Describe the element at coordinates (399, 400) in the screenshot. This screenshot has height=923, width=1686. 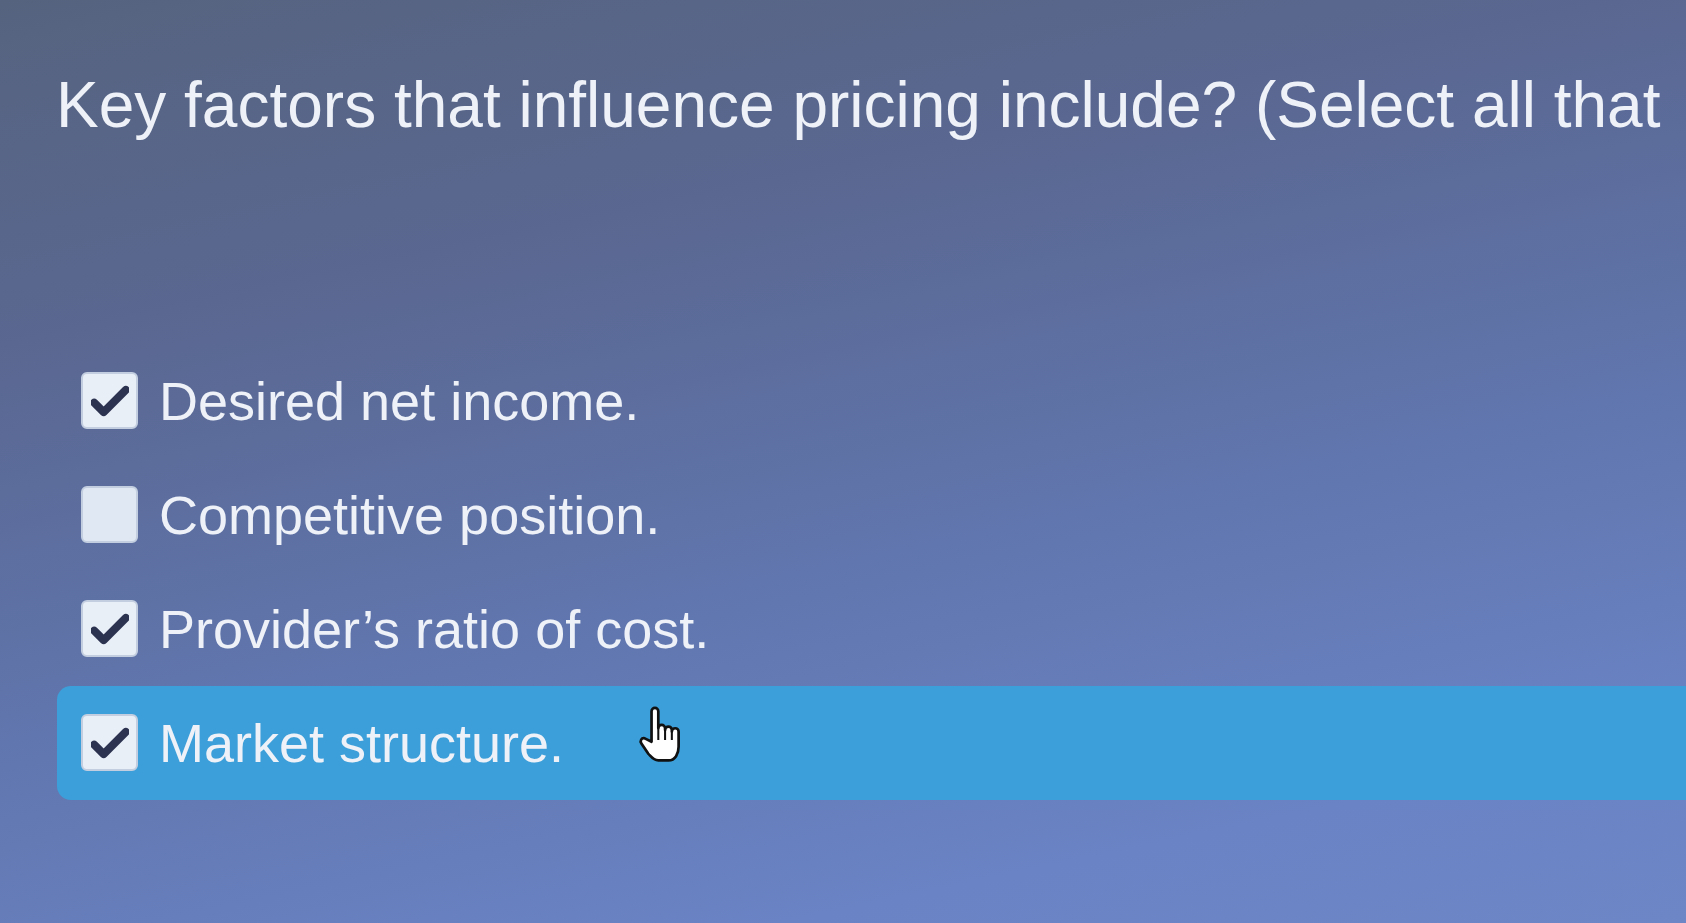
I see `option-label: Desired net income.` at that location.